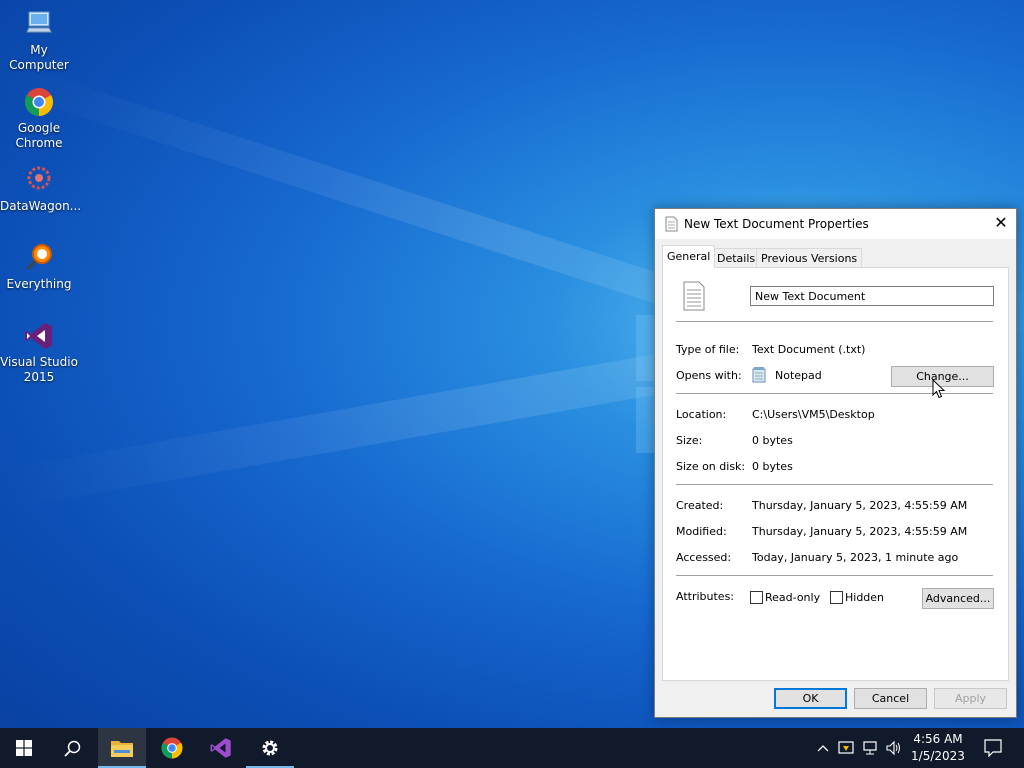 The height and width of the screenshot is (768, 1024). I want to click on chevron-up-icon, so click(823, 748).